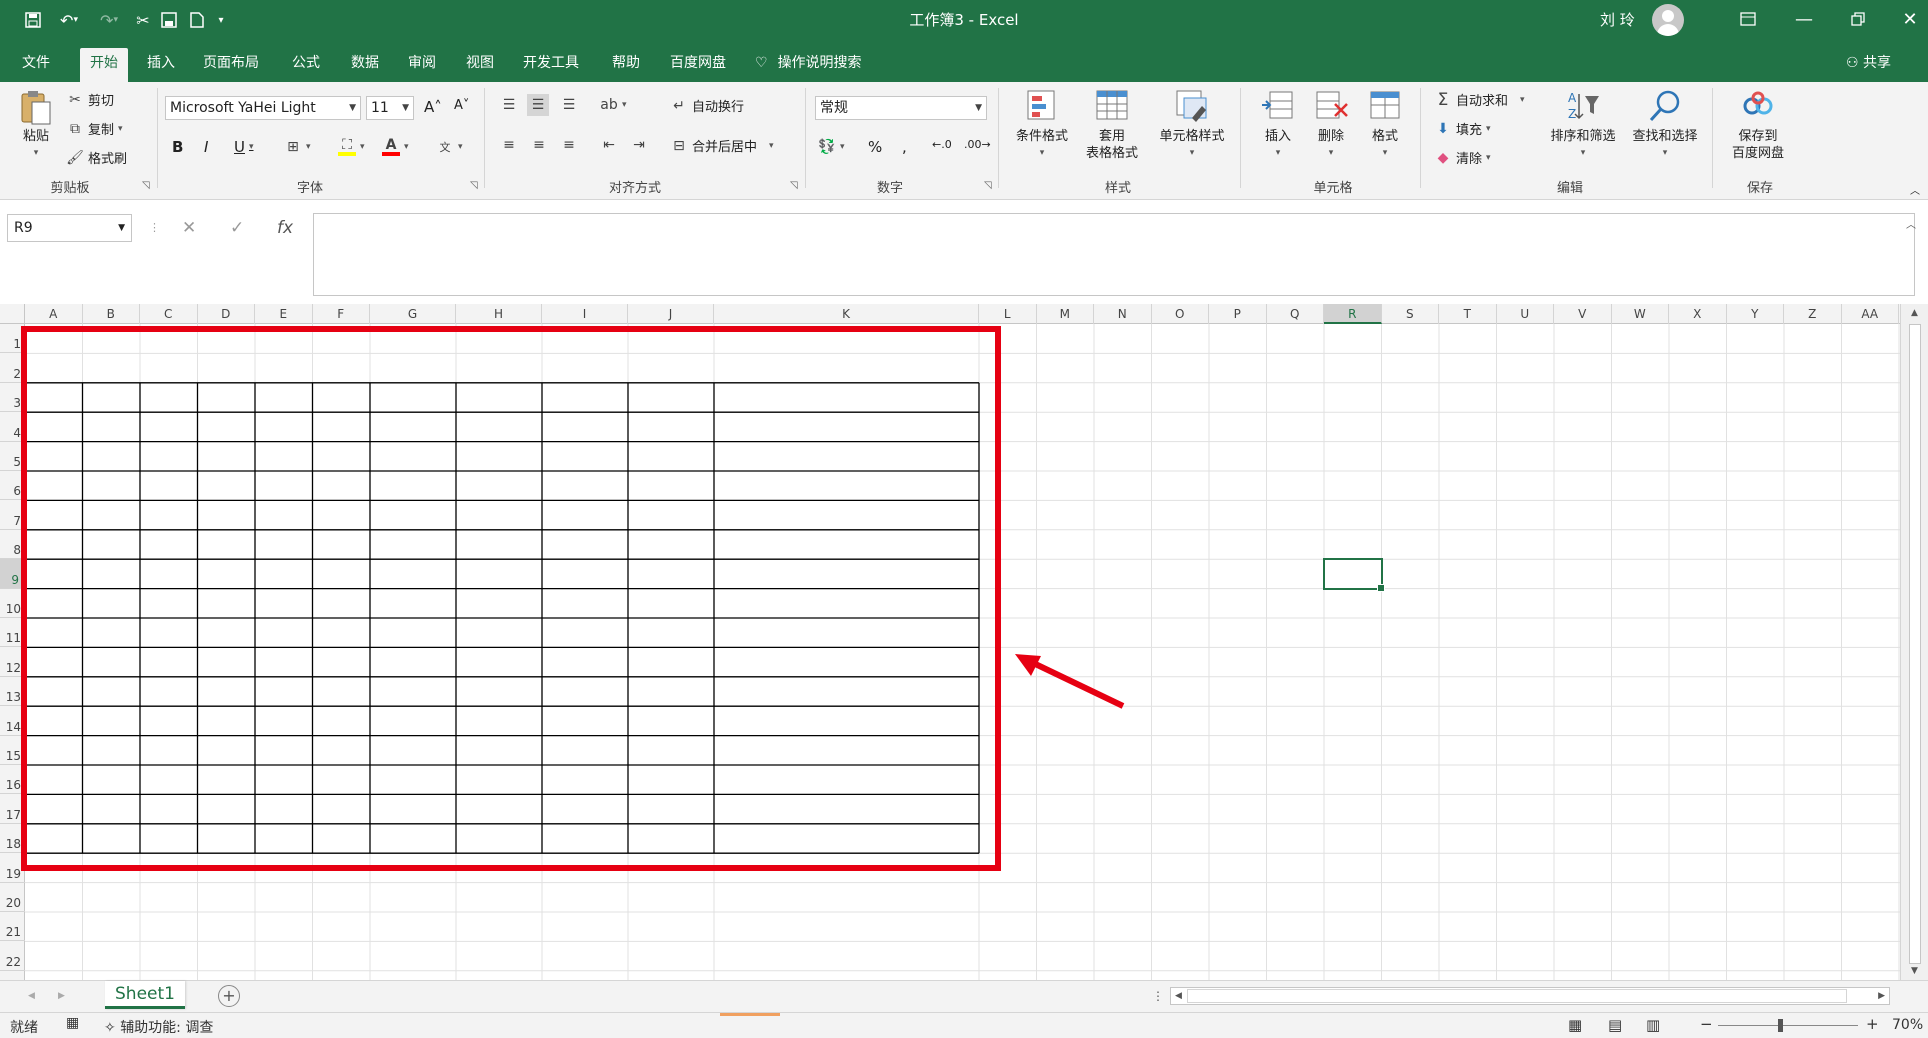 This screenshot has height=1038, width=1928. I want to click on user-name: 刘 玲, so click(1617, 19).